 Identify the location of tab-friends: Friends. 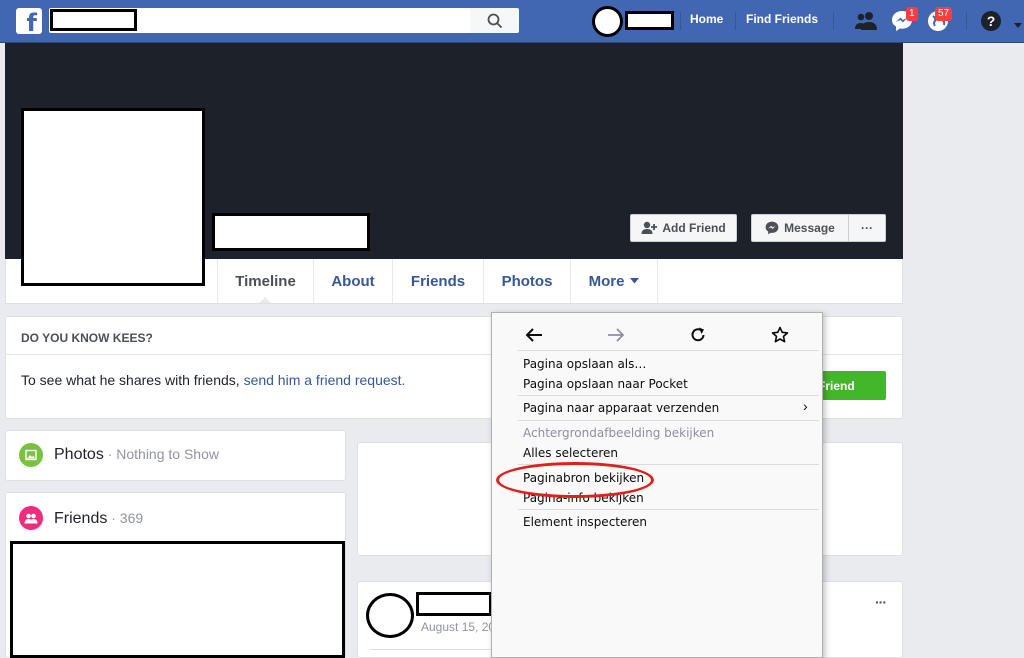
(438, 281).